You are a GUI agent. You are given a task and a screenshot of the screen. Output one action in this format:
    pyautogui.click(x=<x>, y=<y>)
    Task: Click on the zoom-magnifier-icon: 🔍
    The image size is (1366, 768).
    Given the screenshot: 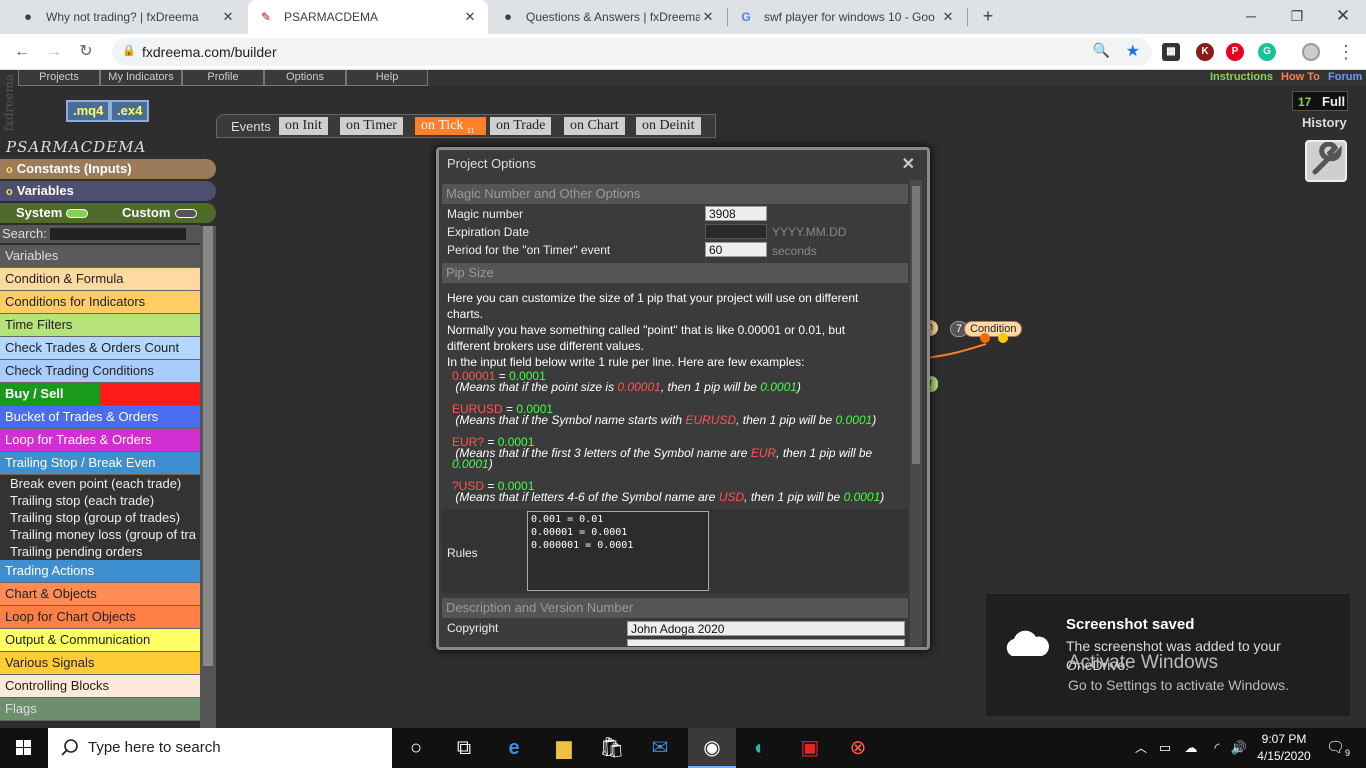 What is the action you would take?
    pyautogui.click(x=1101, y=50)
    